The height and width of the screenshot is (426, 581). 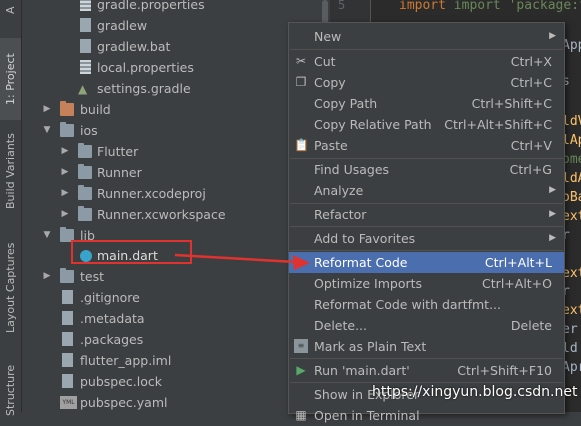 I want to click on menu-item-label: Add to Favorites, so click(x=365, y=238).